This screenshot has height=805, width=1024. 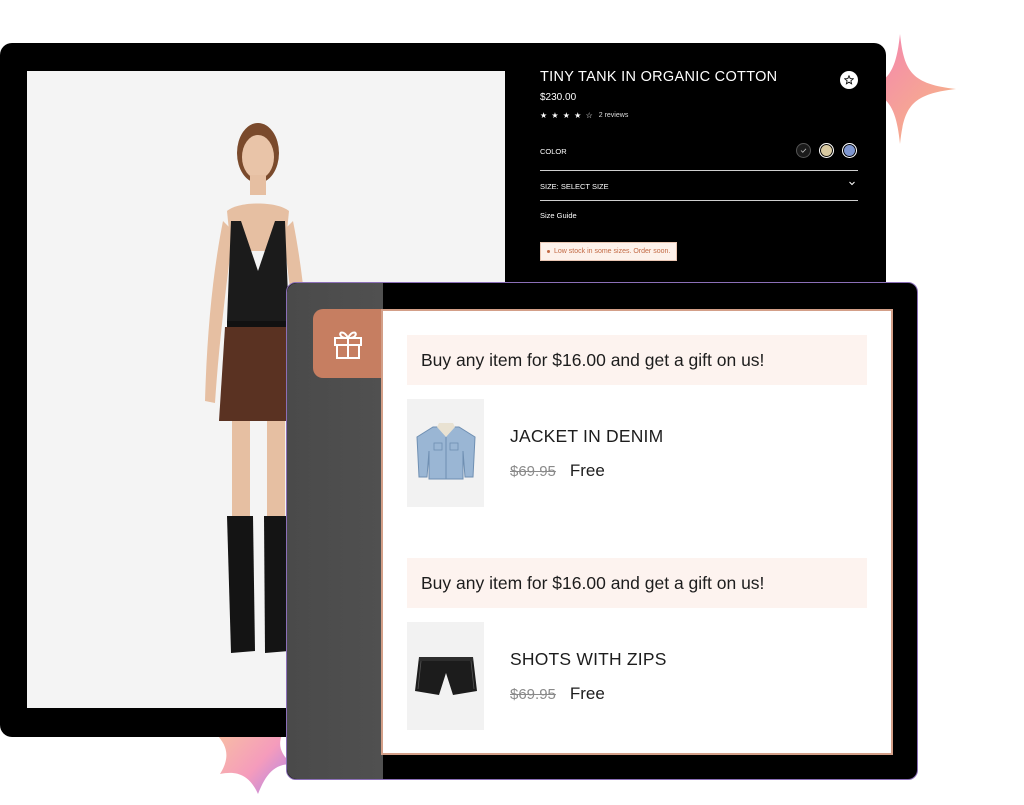 I want to click on product-title: TINY TANK IN ORGANIC COTTON, so click(x=659, y=77).